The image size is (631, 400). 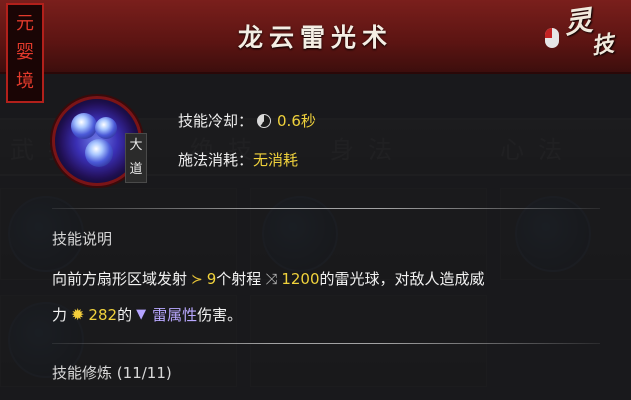 I want to click on cost-row: 施法消耗： 无消耗, so click(x=238, y=159).